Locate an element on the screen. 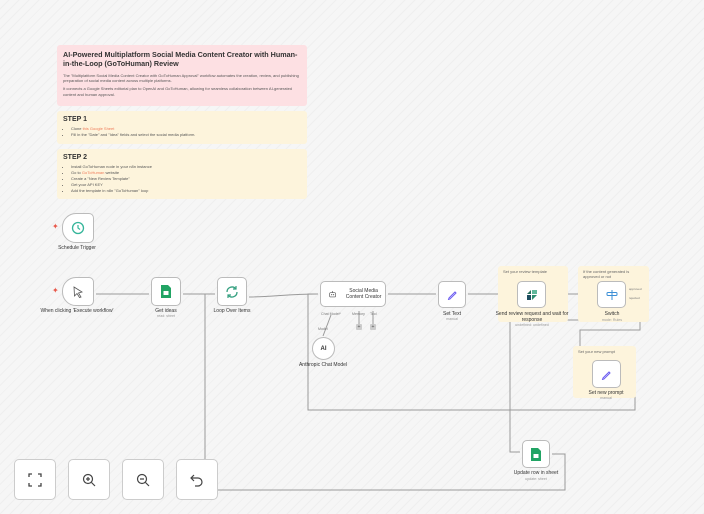 The image size is (704, 514). zoom-in-icon is located at coordinates (89, 479).